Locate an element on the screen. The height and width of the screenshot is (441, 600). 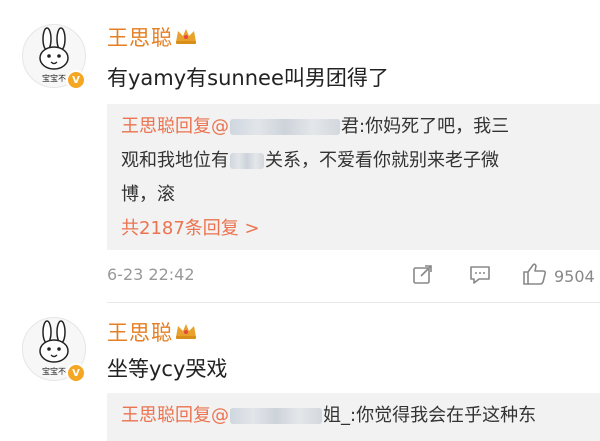
reply-line: 观和我地位有 关系，不爱看你就别来老子微 is located at coordinates (356, 161).